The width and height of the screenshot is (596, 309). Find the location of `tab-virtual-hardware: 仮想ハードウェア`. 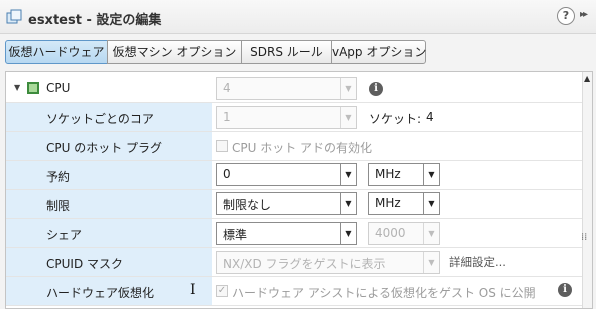

tab-virtual-hardware: 仮想ハードウェア is located at coordinates (56, 52).